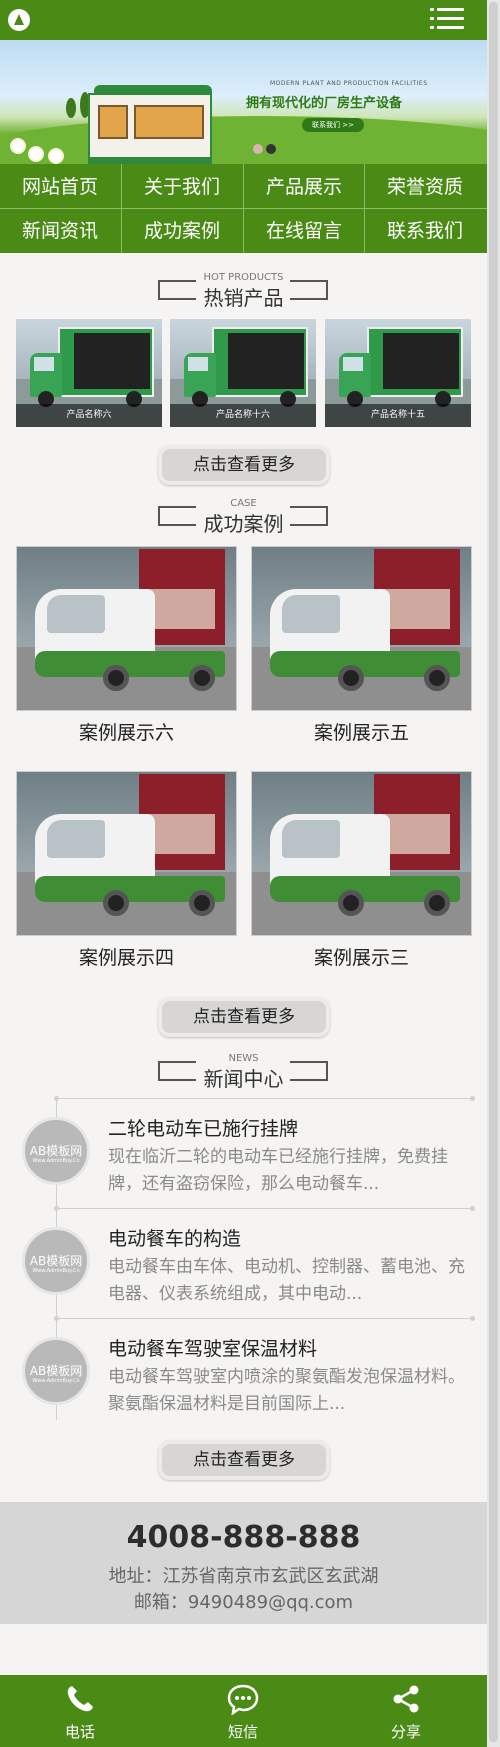 The height and width of the screenshot is (1747, 500). Describe the element at coordinates (244, 1017) in the screenshot. I see `cases-more-button: 点击查看更多` at that location.